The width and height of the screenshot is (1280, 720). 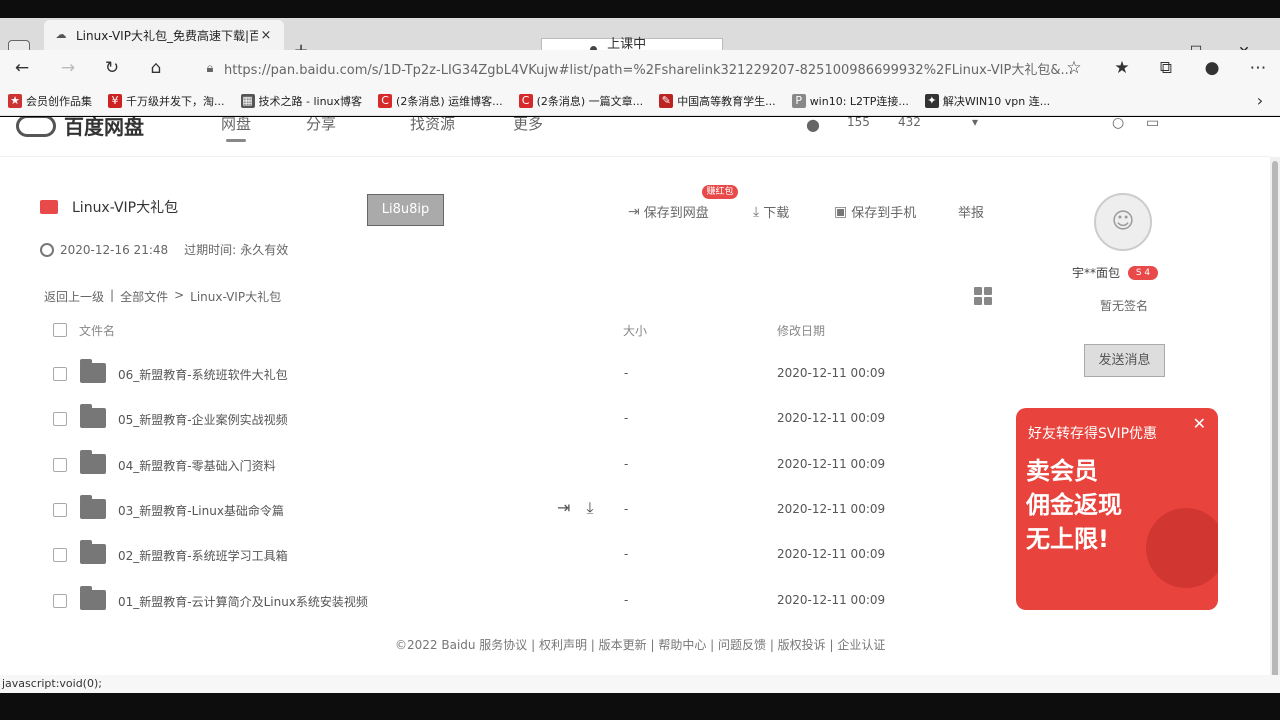 I want to click on bookmark-item: ▦ 技术之路 - linux博客, so click(x=301, y=101).